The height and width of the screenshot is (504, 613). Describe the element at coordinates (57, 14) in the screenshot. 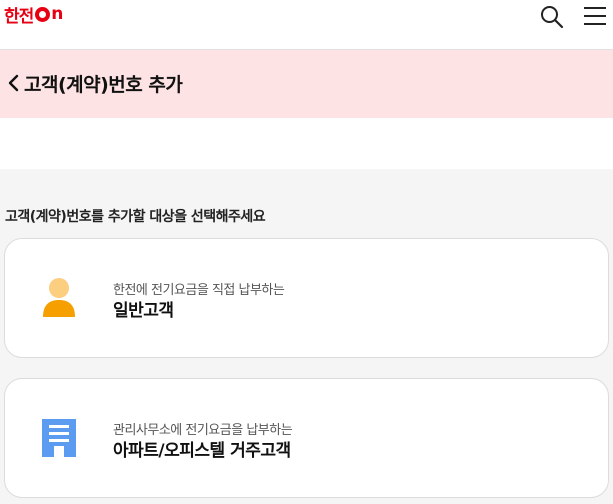

I see `logo-suffix: n` at that location.